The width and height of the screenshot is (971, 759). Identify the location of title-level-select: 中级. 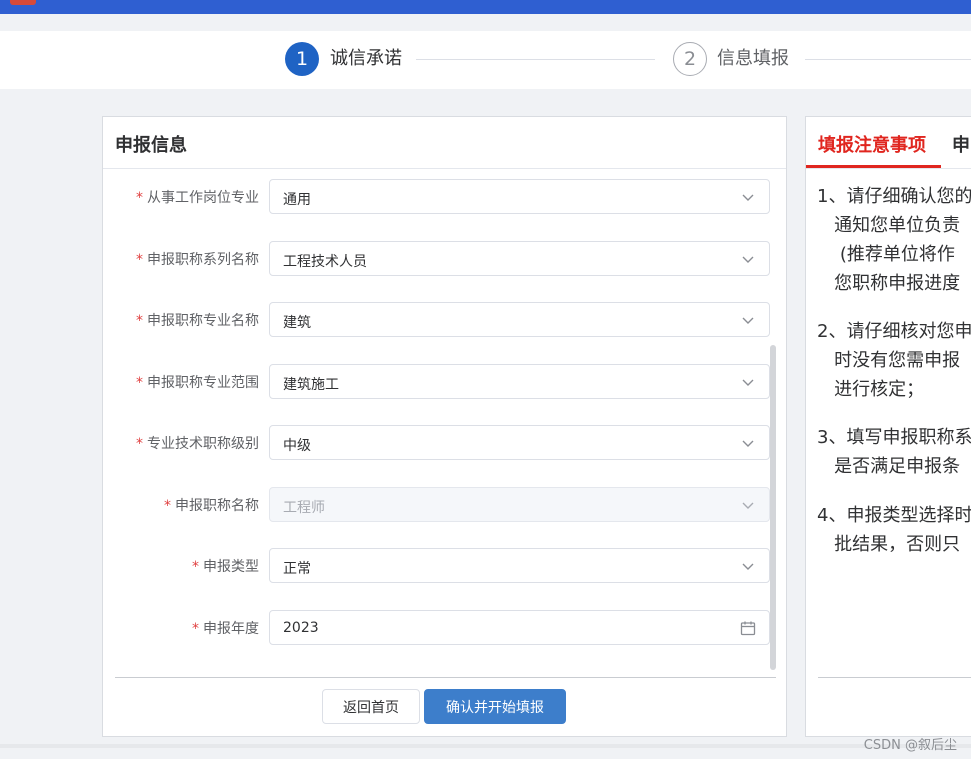
(519, 442).